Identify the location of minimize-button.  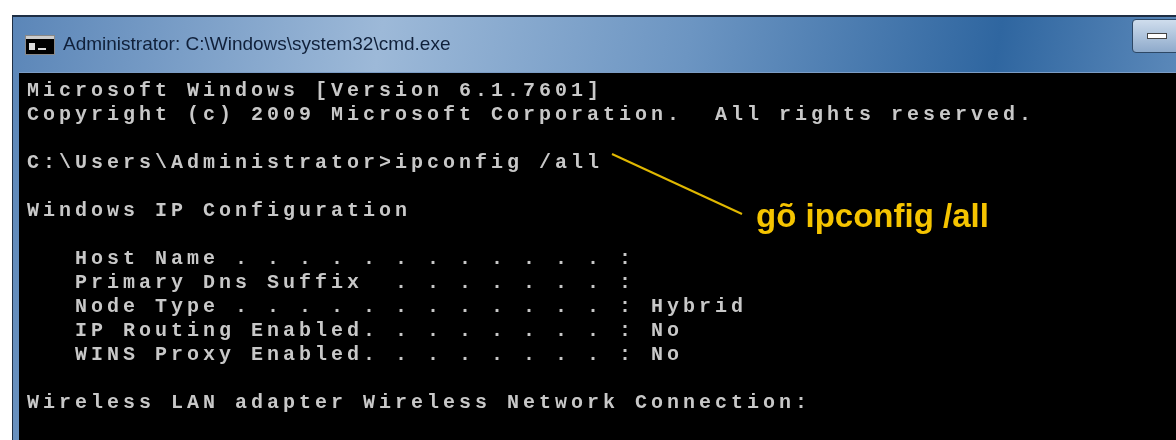
(1154, 36).